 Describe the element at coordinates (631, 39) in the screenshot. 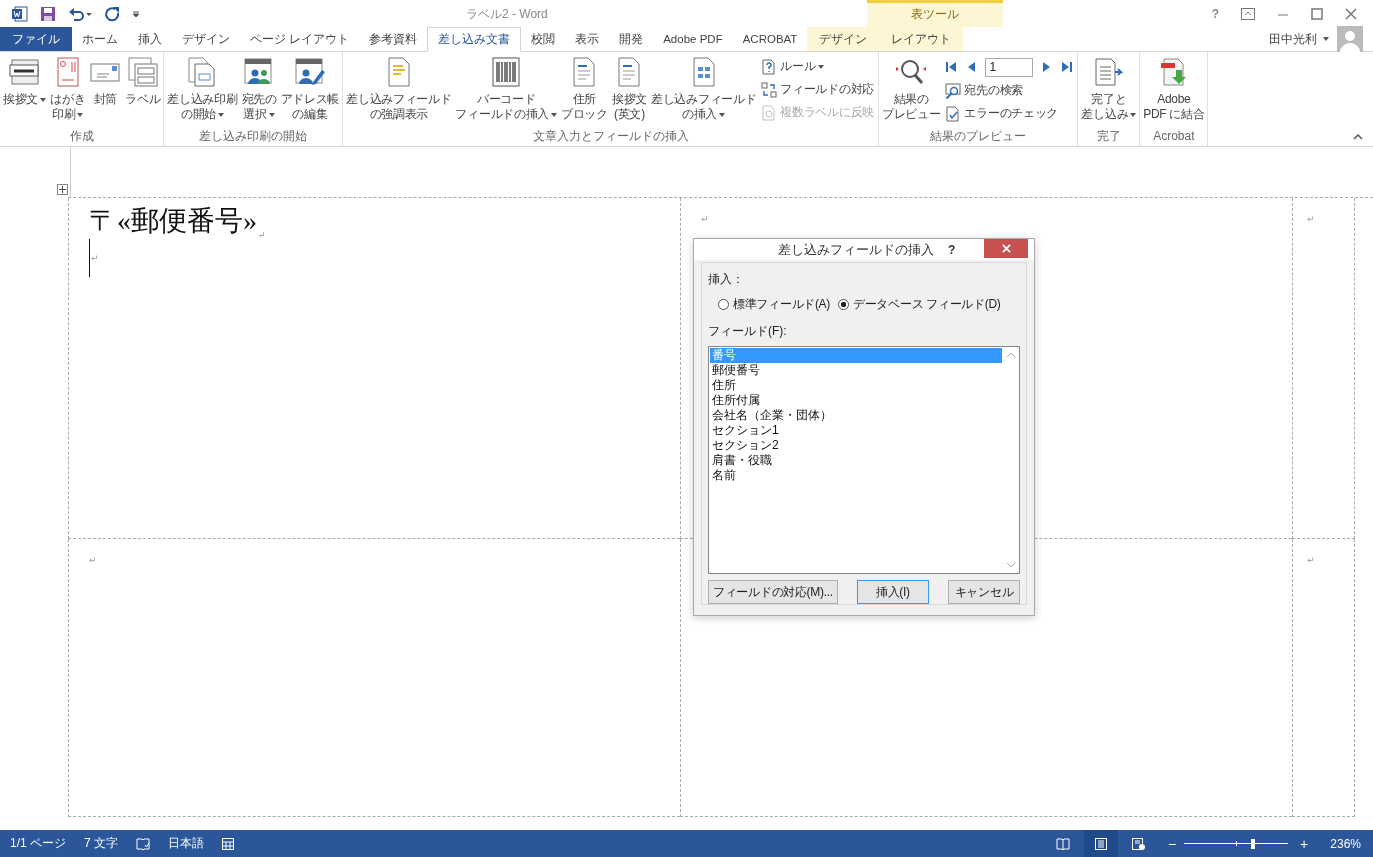

I see `ribbon-tab: 開発` at that location.